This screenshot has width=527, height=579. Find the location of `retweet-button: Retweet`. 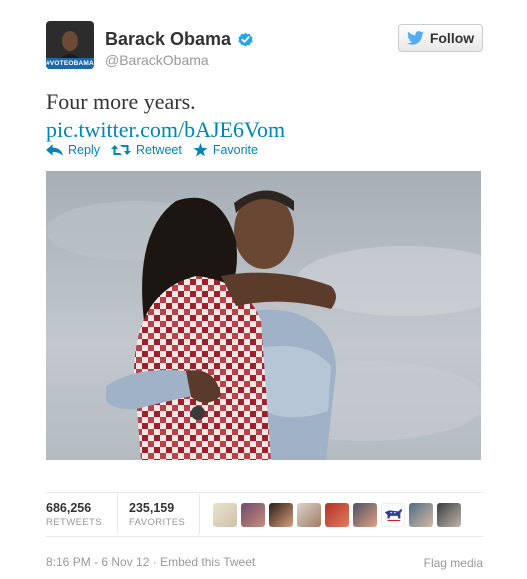

retweet-button: Retweet is located at coordinates (146, 150).